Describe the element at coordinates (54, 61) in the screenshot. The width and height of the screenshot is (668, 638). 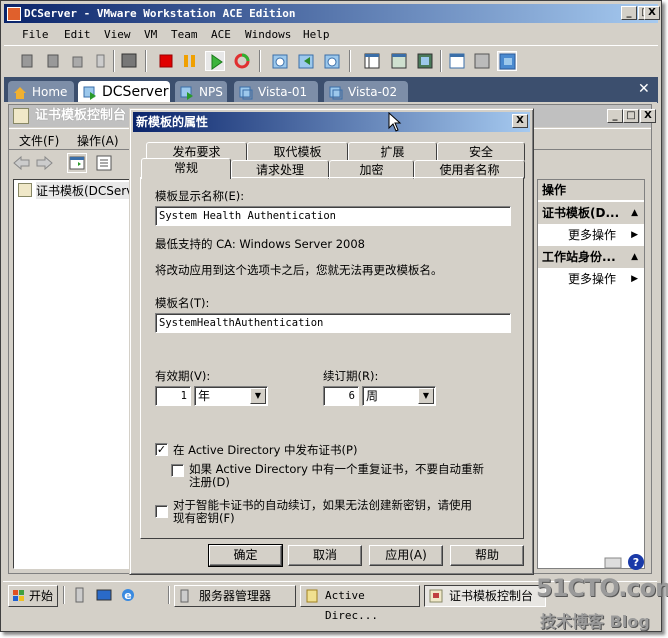
I see `revert-icon` at that location.